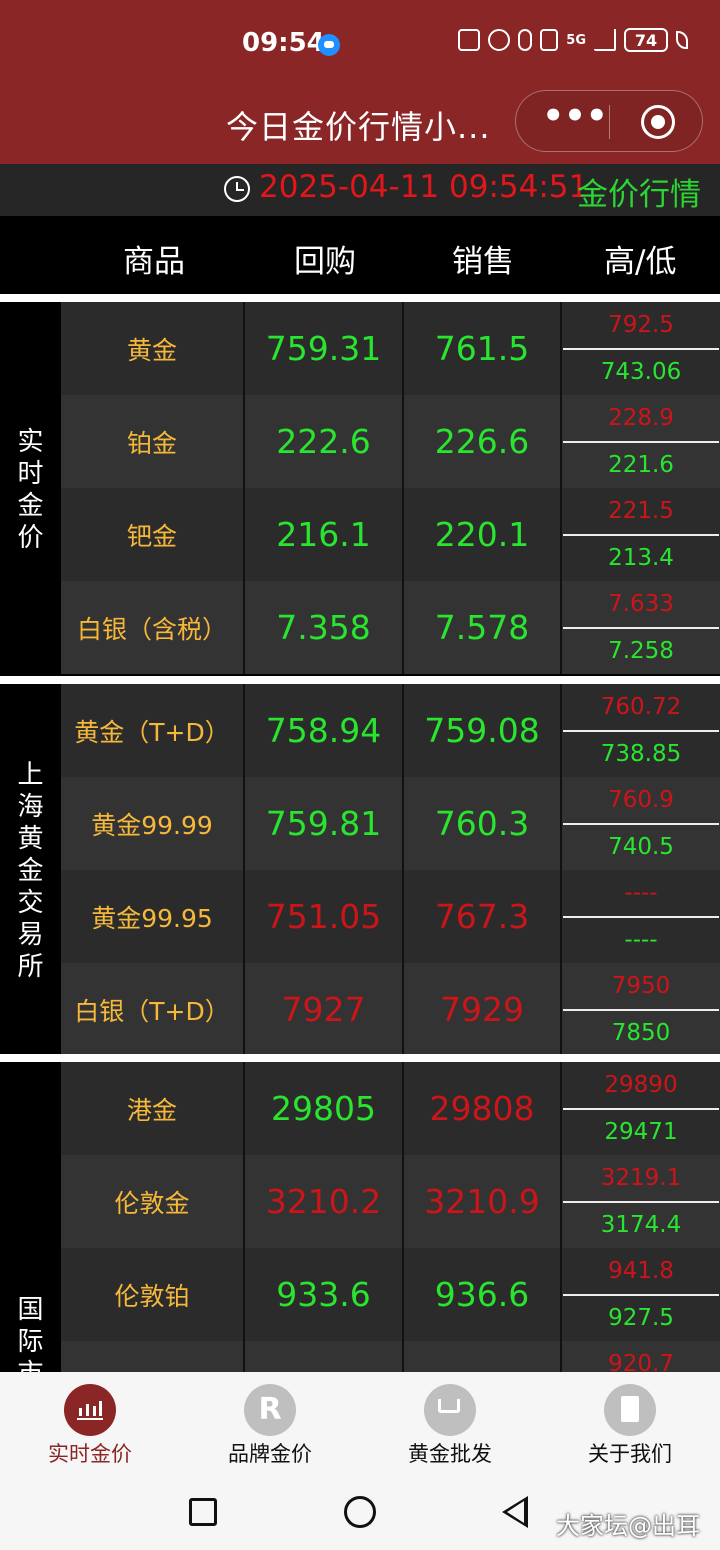 This screenshot has width=720, height=1550. I want to click on item-name: 铂金, so click(151, 443).